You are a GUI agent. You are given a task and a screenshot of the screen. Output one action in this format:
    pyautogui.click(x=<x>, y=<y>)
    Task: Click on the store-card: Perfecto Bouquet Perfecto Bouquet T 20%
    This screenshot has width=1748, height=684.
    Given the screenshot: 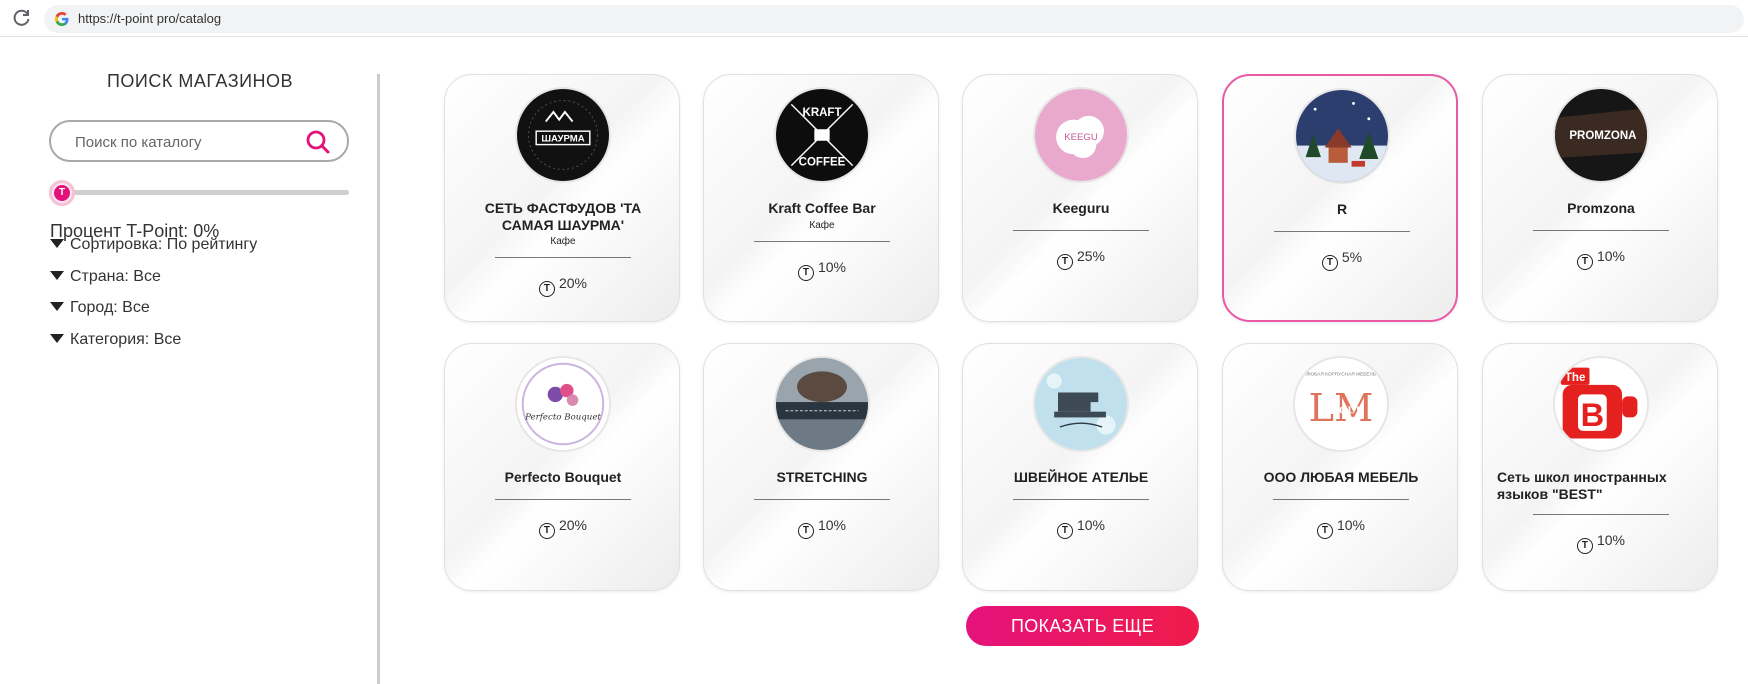 What is the action you would take?
    pyautogui.click(x=562, y=467)
    